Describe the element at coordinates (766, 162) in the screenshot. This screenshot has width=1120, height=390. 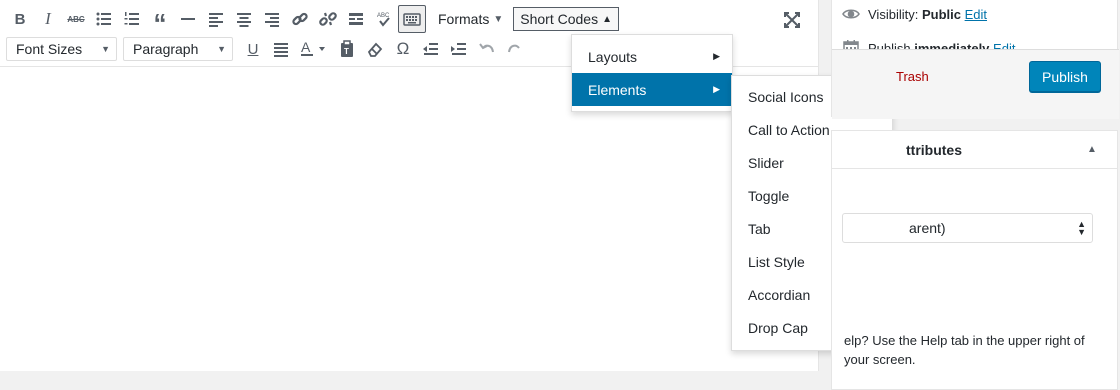
I see `menu-item-label: Slider` at that location.